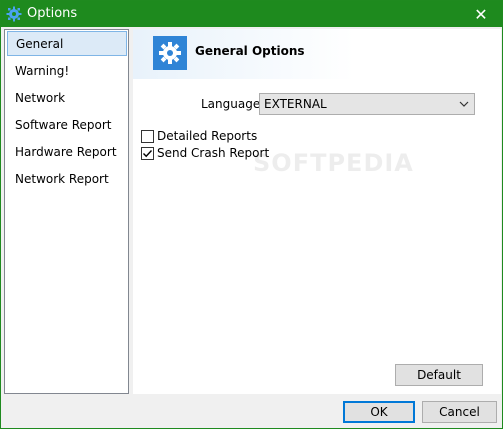  Describe the element at coordinates (317, 54) in the screenshot. I see `panel-header: General Options` at that location.